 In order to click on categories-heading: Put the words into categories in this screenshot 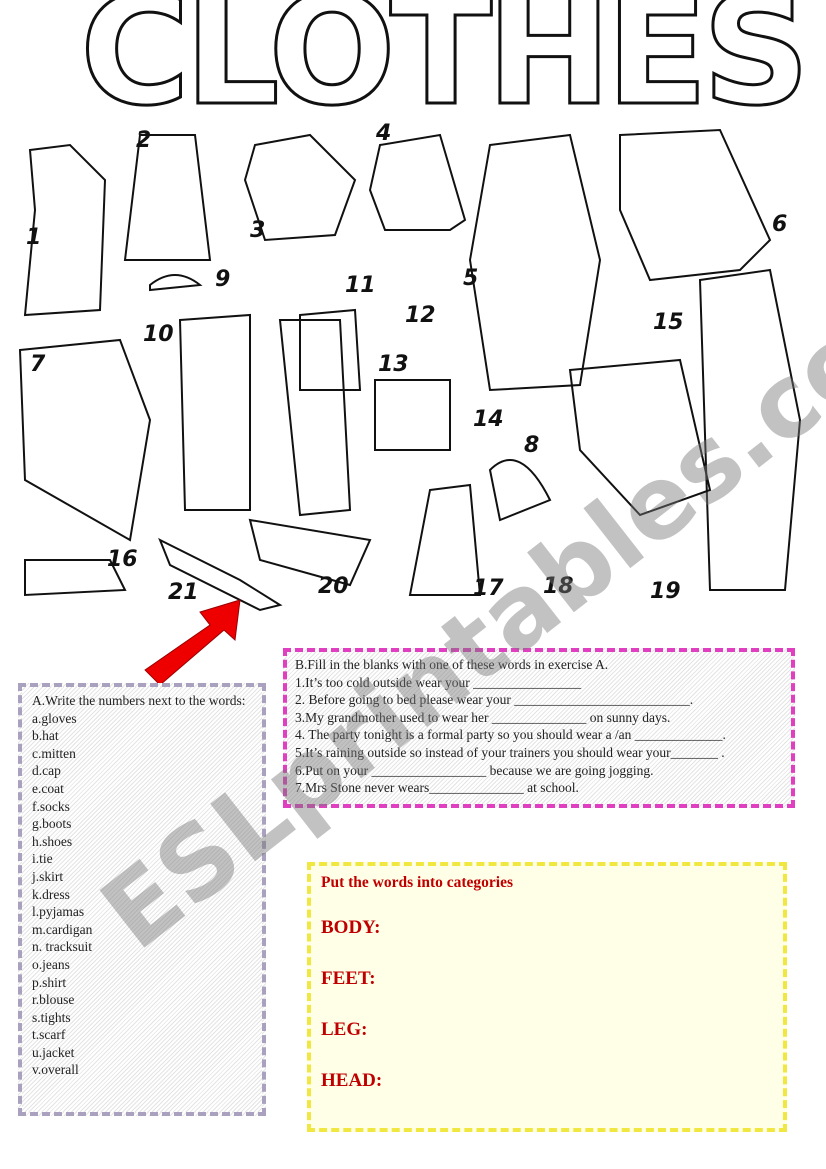, I will do `click(417, 882)`.